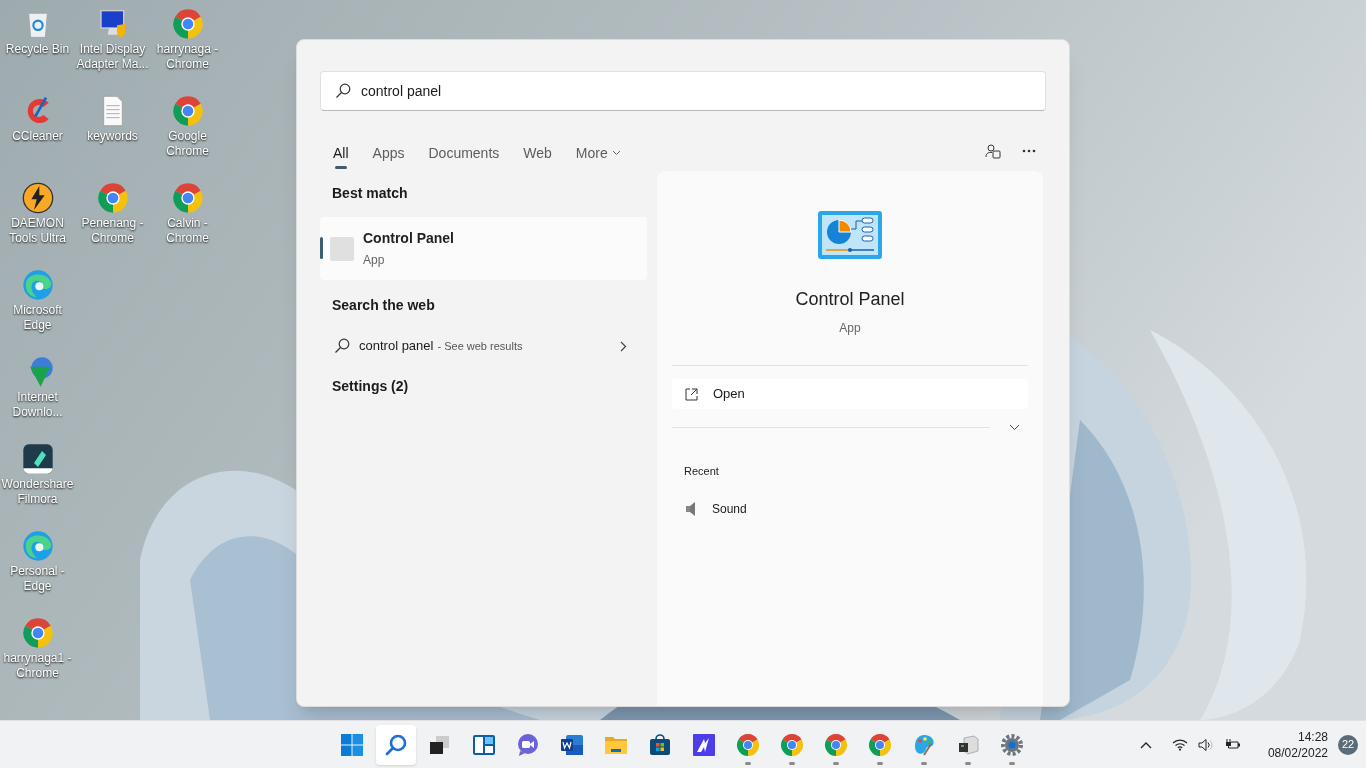 This screenshot has height=768, width=1366. Describe the element at coordinates (383, 305) in the screenshot. I see `section-heading: Search the web` at that location.